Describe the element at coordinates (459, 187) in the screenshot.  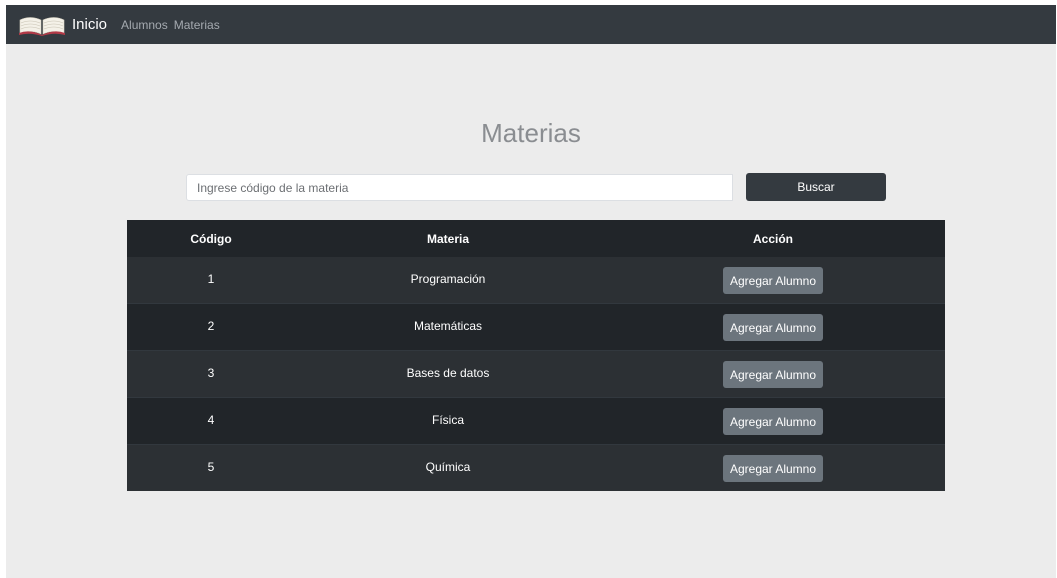
I see `search-input` at that location.